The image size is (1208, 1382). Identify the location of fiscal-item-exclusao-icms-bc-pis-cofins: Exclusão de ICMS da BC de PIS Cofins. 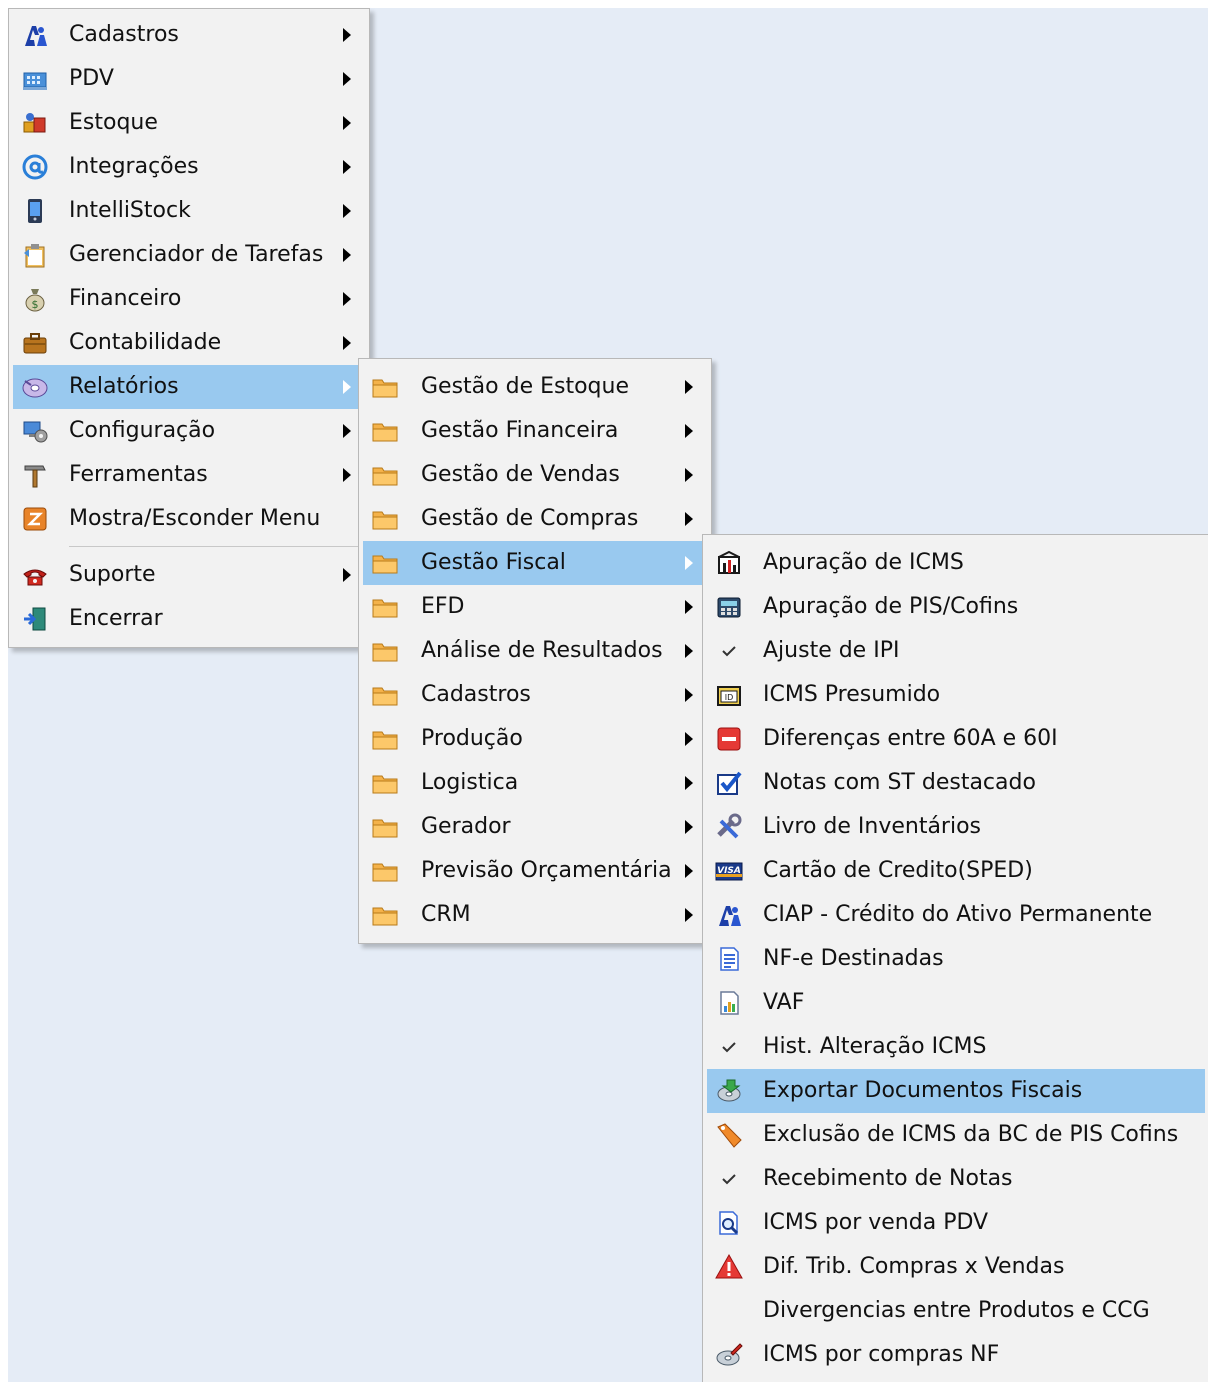
(956, 1135).